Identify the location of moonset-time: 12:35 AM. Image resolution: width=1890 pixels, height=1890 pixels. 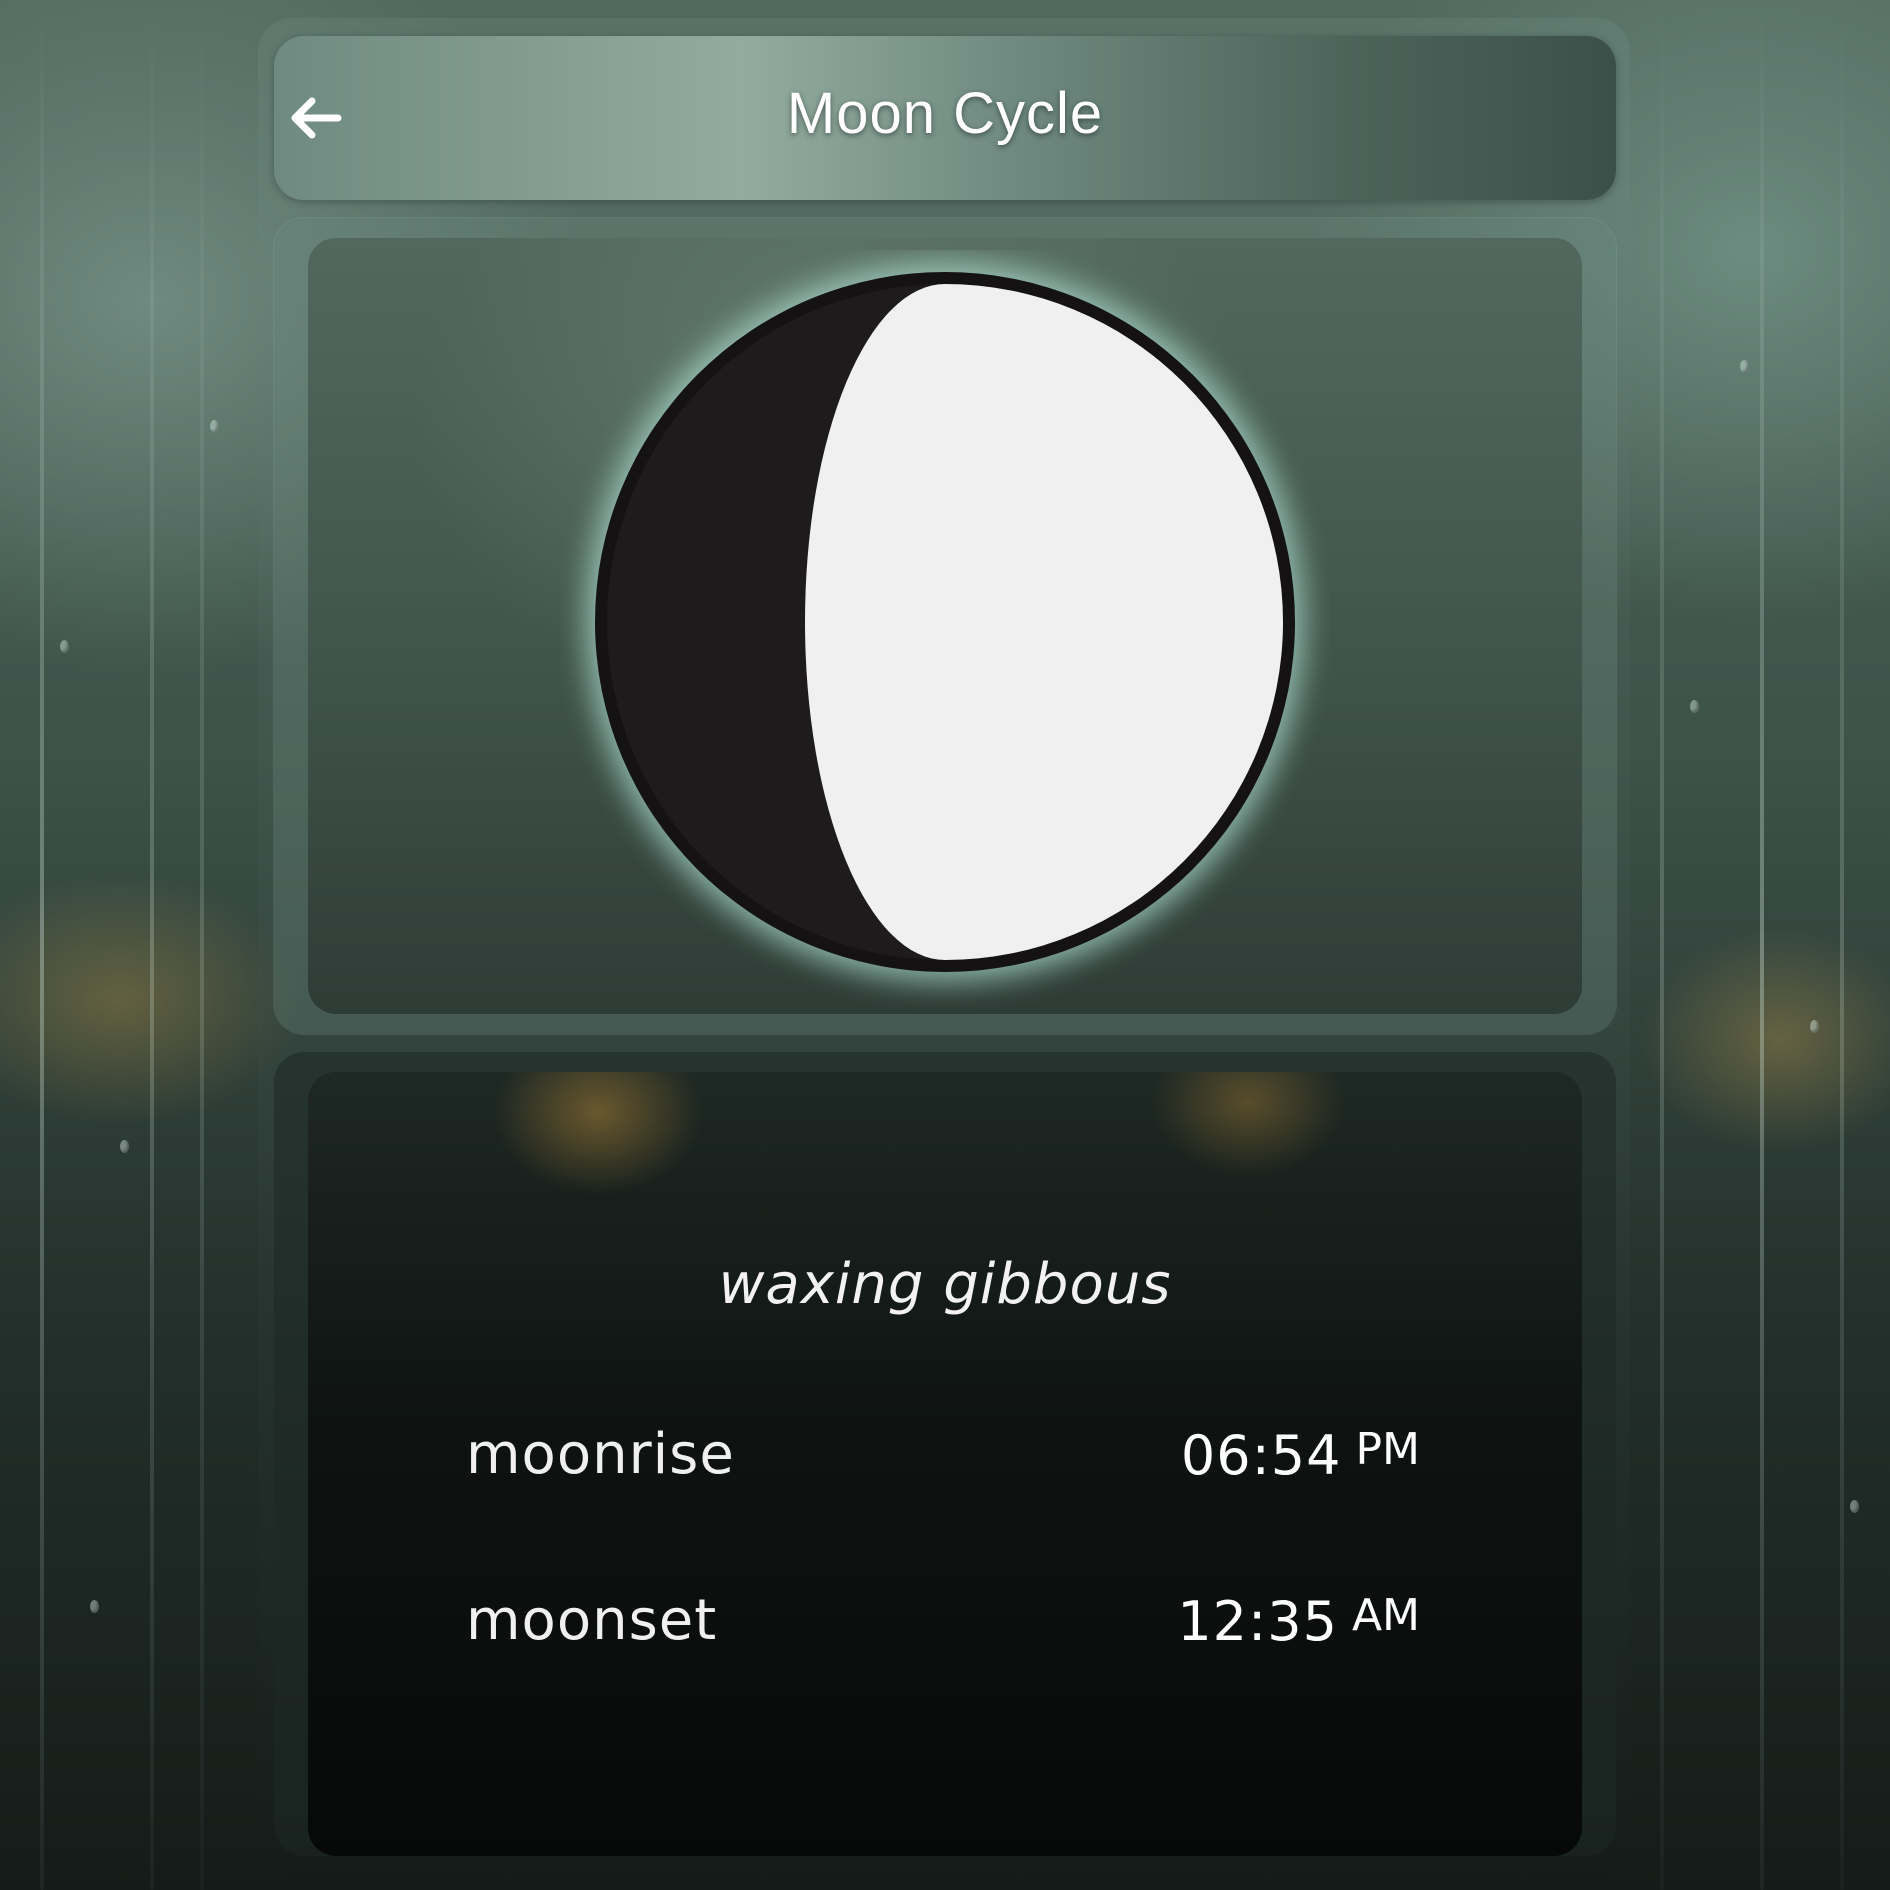
(1298, 1621).